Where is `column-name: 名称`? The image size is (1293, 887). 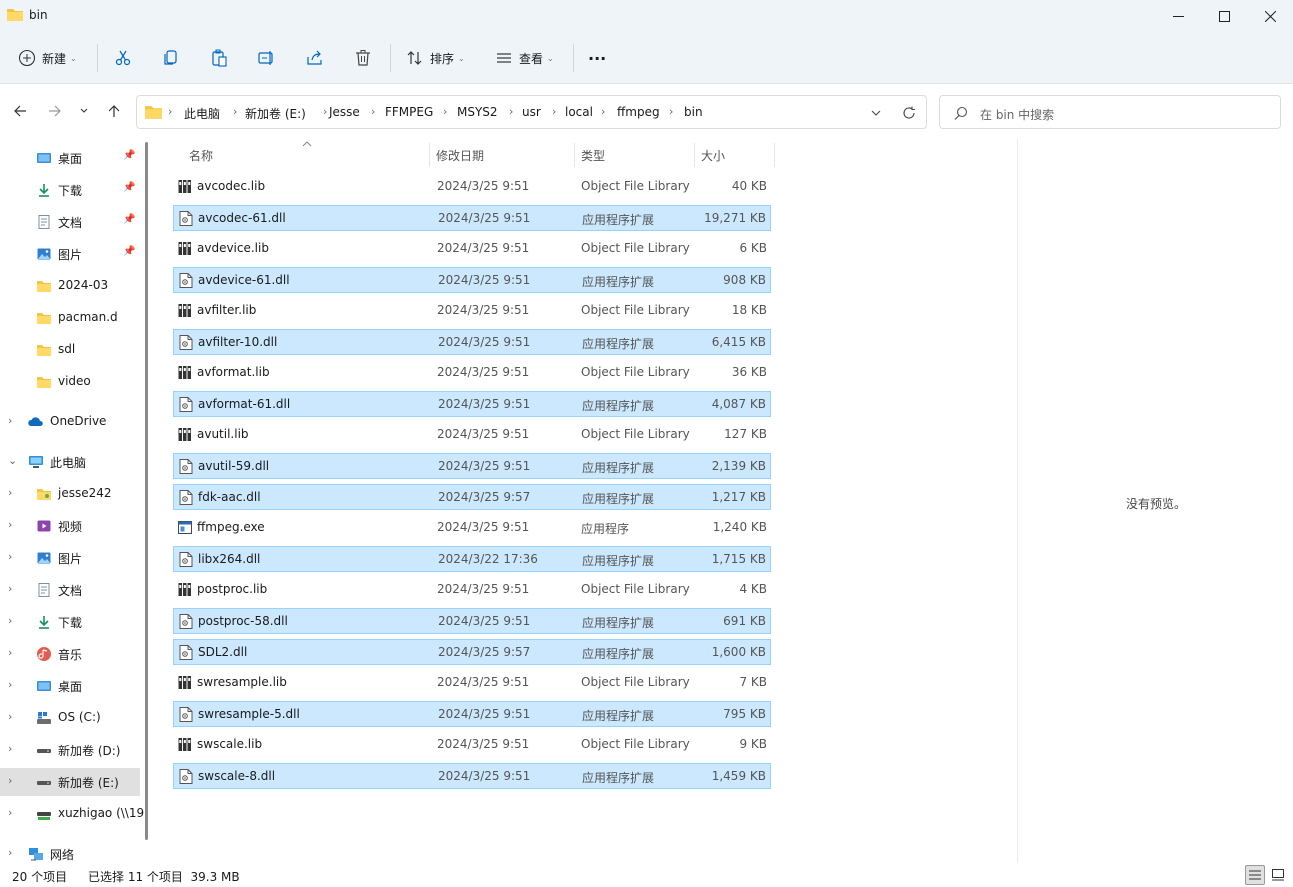 column-name: 名称 is located at coordinates (201, 155).